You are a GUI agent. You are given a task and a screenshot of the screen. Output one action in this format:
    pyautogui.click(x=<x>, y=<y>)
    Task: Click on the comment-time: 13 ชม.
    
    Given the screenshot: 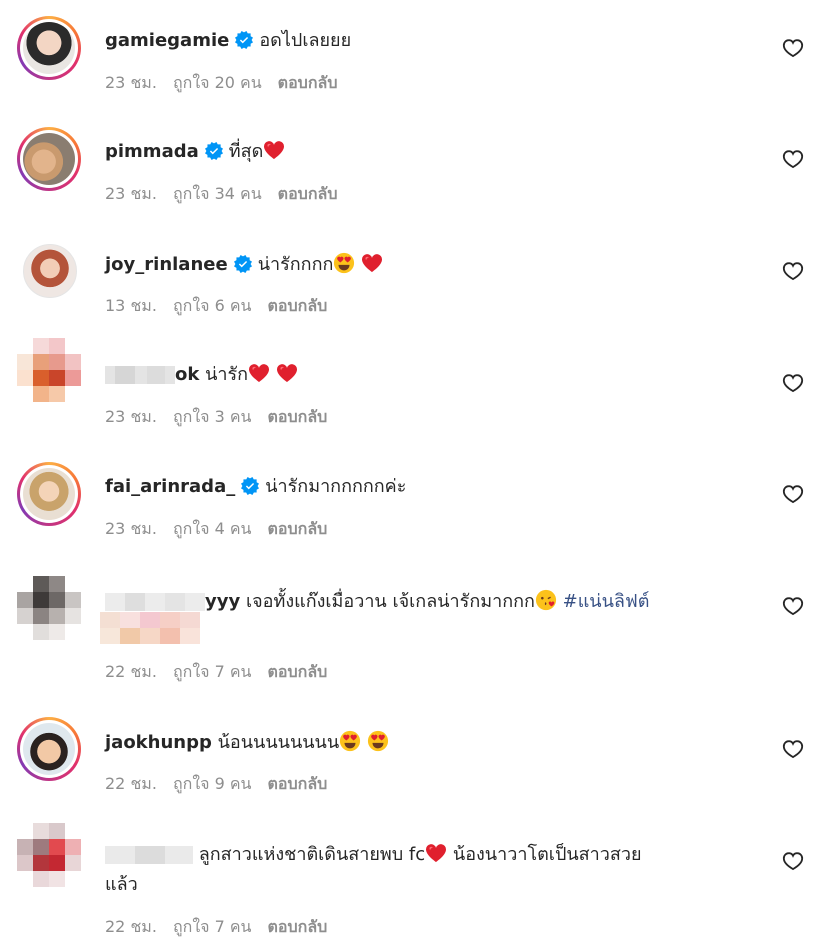 What is the action you would take?
    pyautogui.click(x=131, y=305)
    